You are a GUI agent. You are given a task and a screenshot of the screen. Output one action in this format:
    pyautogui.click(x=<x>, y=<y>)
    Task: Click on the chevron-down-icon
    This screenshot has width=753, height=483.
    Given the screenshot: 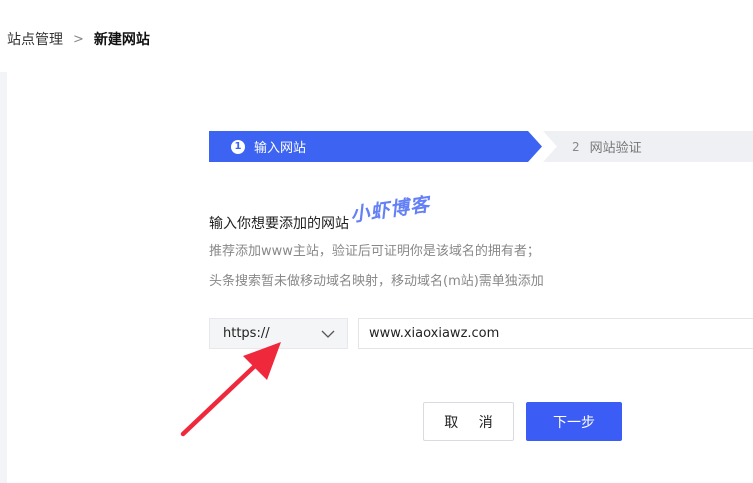 What is the action you would take?
    pyautogui.click(x=328, y=334)
    